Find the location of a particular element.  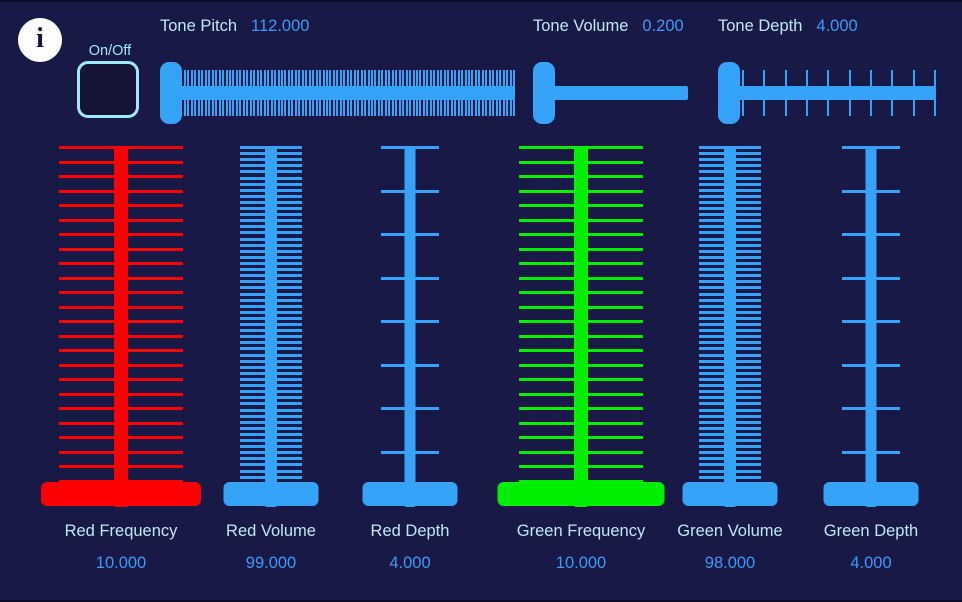

tone-volume-value: 0.200 is located at coordinates (663, 26).